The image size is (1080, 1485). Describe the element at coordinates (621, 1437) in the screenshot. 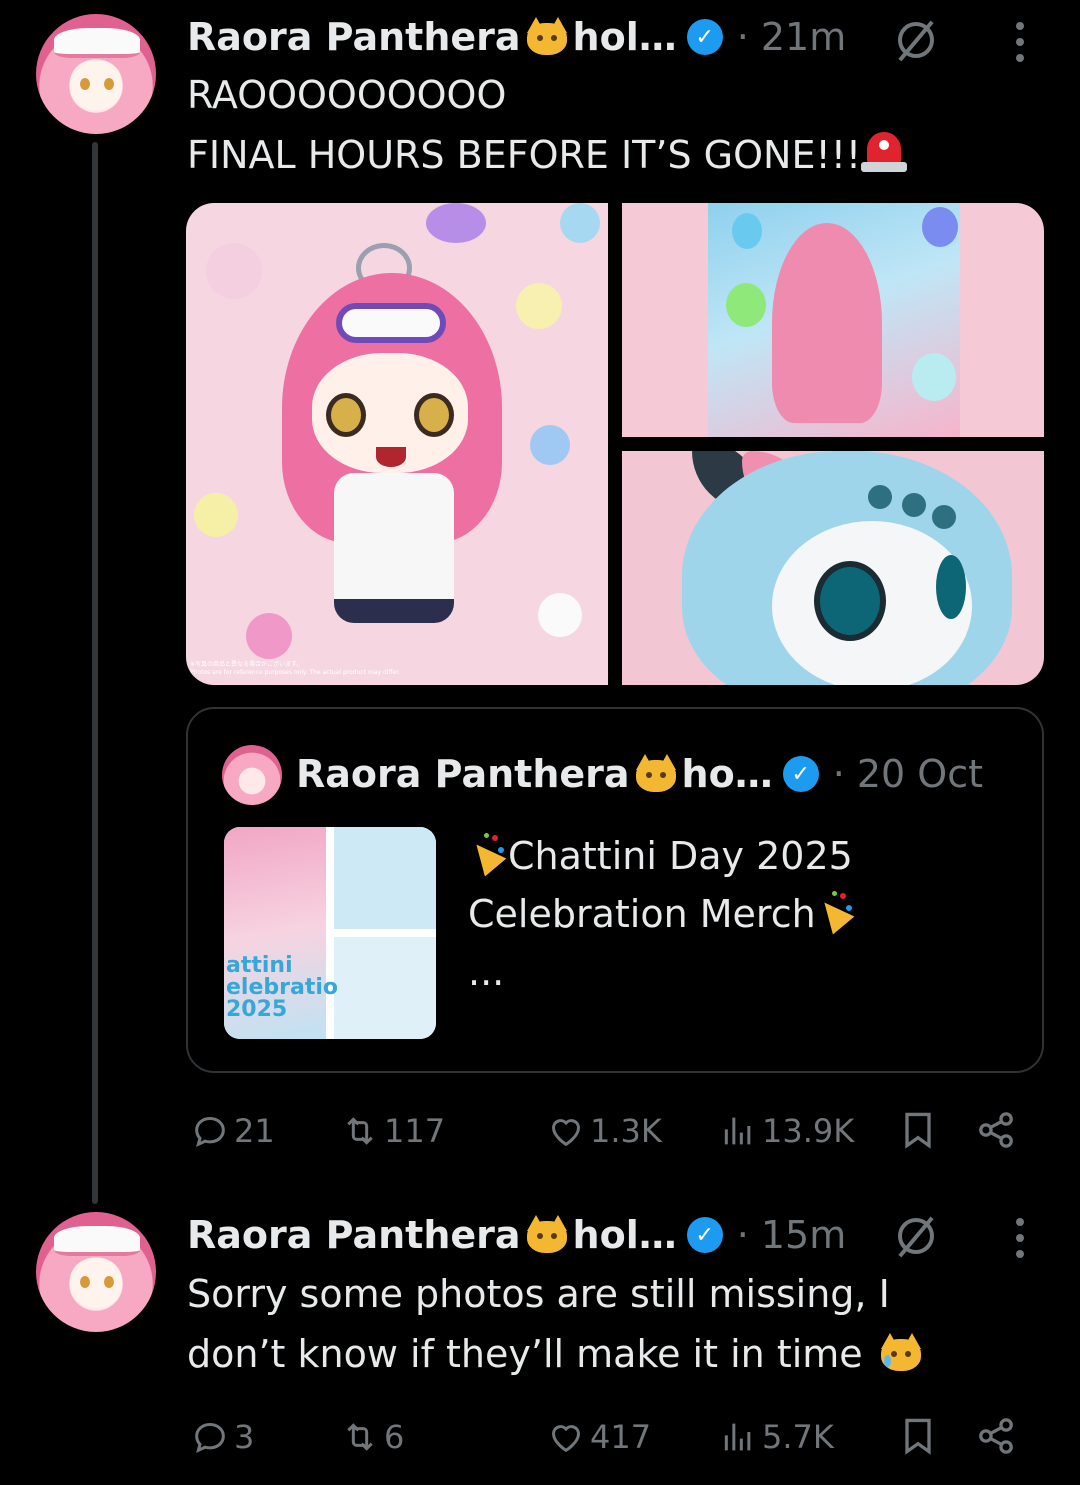

I see `like-count: 417` at that location.